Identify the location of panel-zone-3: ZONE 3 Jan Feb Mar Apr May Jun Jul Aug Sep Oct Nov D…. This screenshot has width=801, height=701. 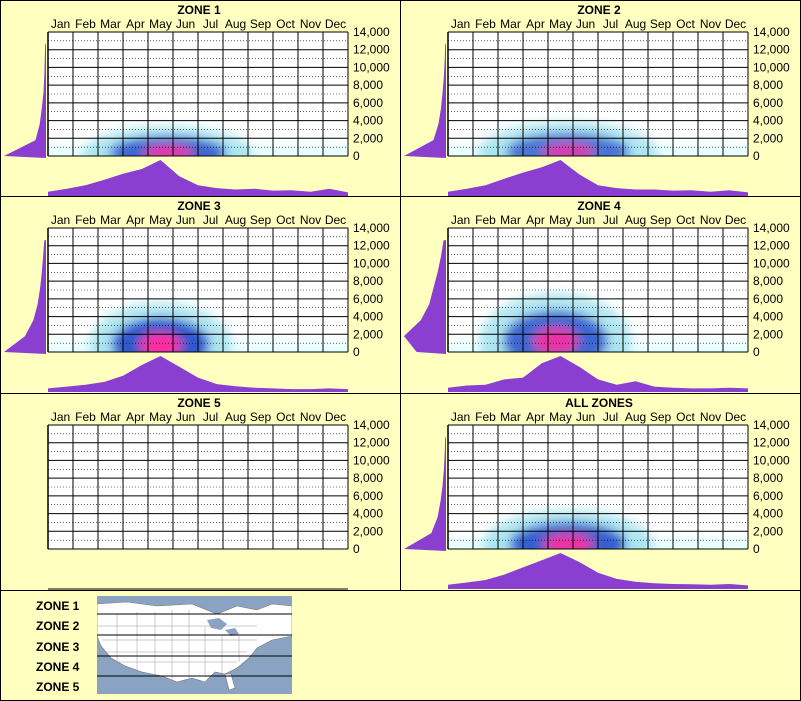
(200, 295).